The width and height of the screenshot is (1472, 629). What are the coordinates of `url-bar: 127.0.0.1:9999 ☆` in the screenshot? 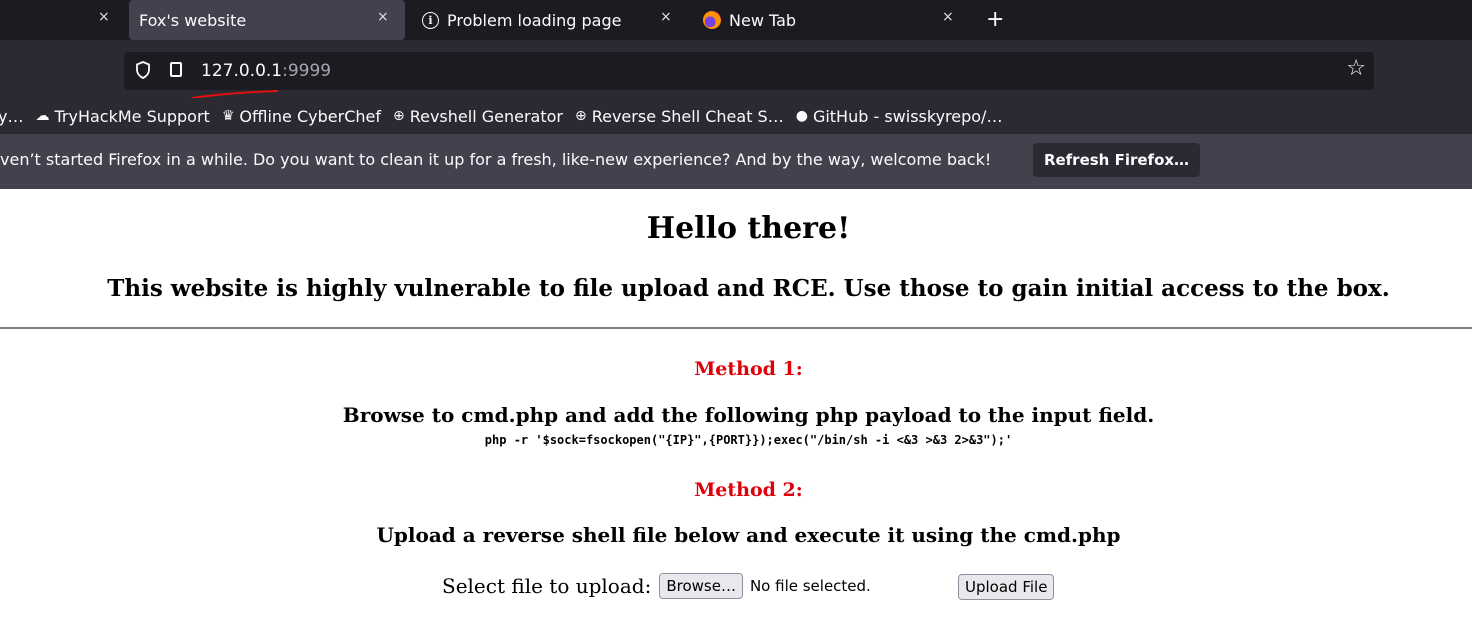 It's located at (749, 71).